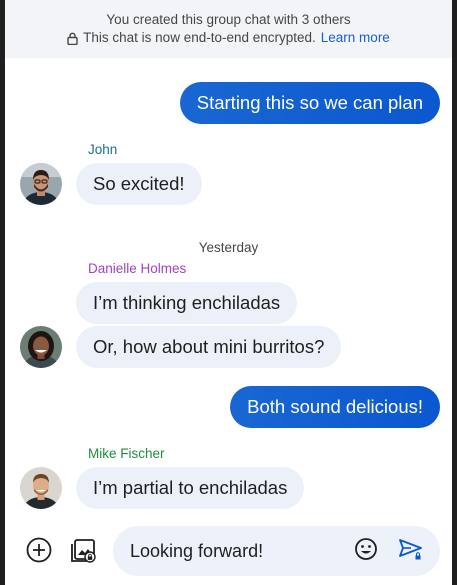  I want to click on date-divider: Yesterday, so click(228, 247).